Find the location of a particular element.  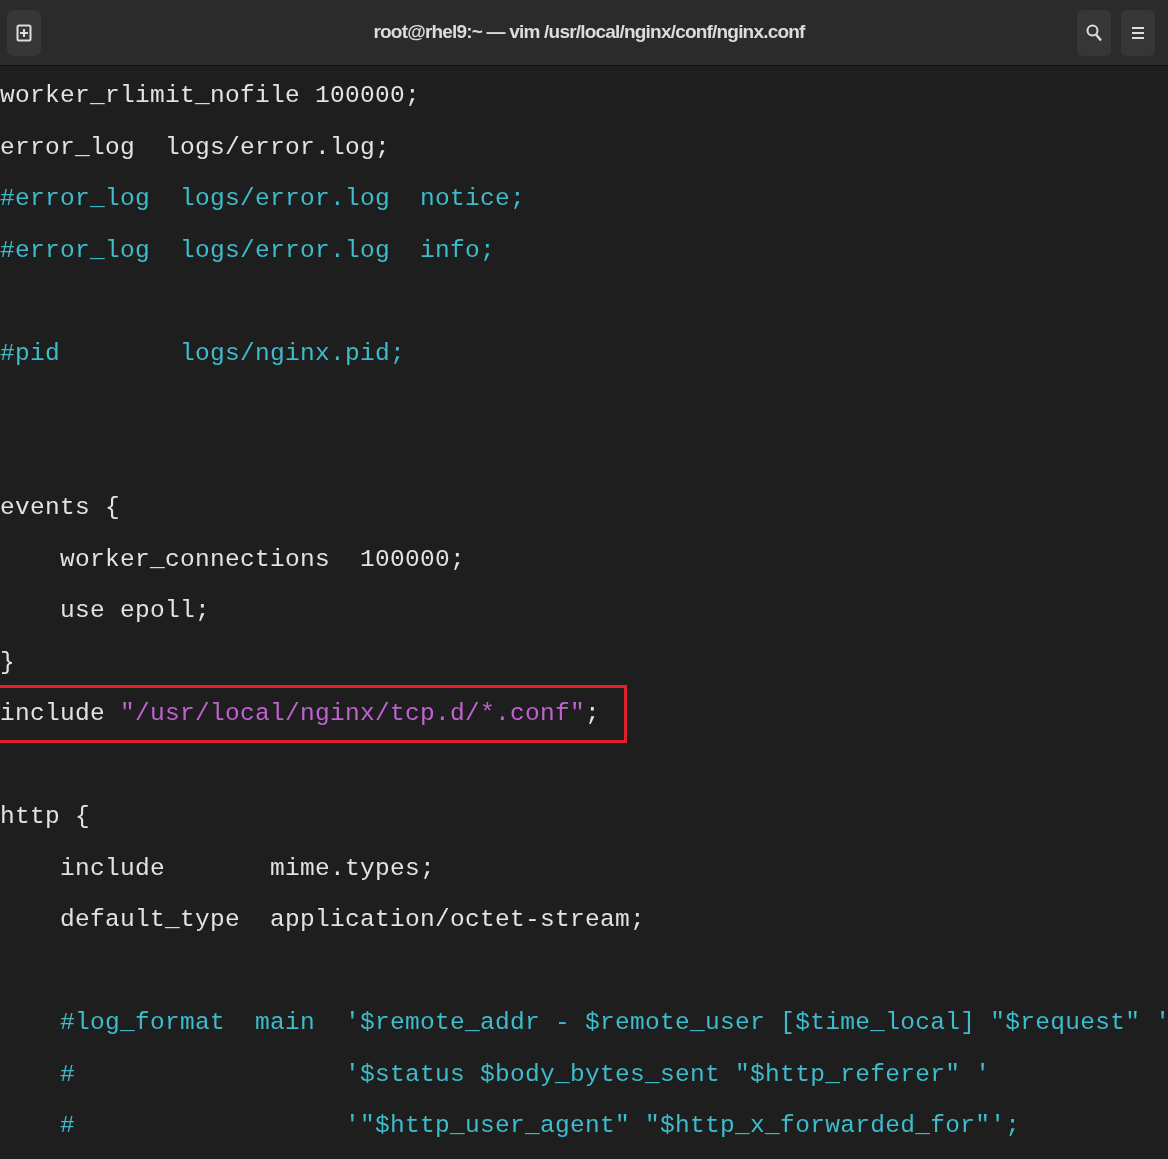

code-comment: # '"$http_user_agent" "$http_x_forwarded_for"'; is located at coordinates (540, 1126).